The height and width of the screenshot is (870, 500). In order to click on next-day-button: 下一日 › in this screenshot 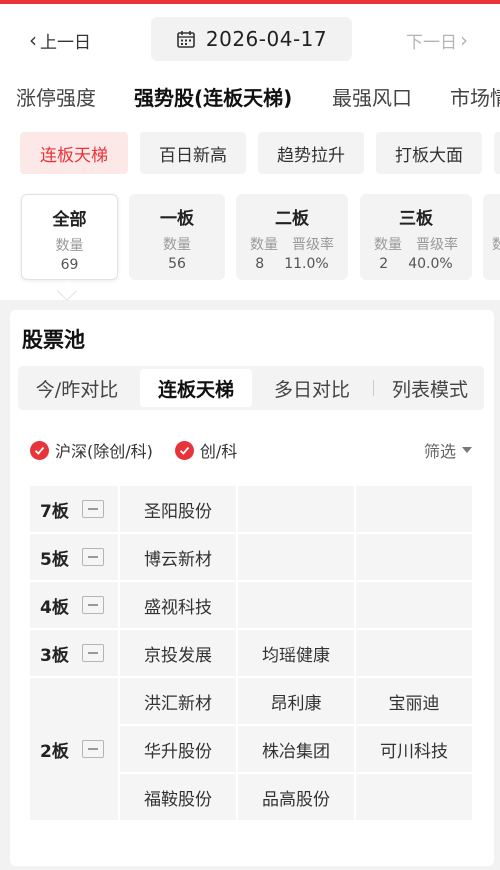, I will do `click(438, 40)`.